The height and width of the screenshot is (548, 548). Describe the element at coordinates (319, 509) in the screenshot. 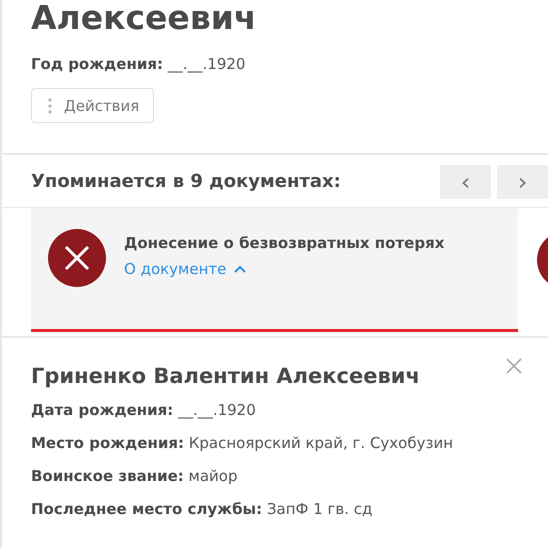

I see `field-value: ЗапФ 1 гв. сд` at that location.